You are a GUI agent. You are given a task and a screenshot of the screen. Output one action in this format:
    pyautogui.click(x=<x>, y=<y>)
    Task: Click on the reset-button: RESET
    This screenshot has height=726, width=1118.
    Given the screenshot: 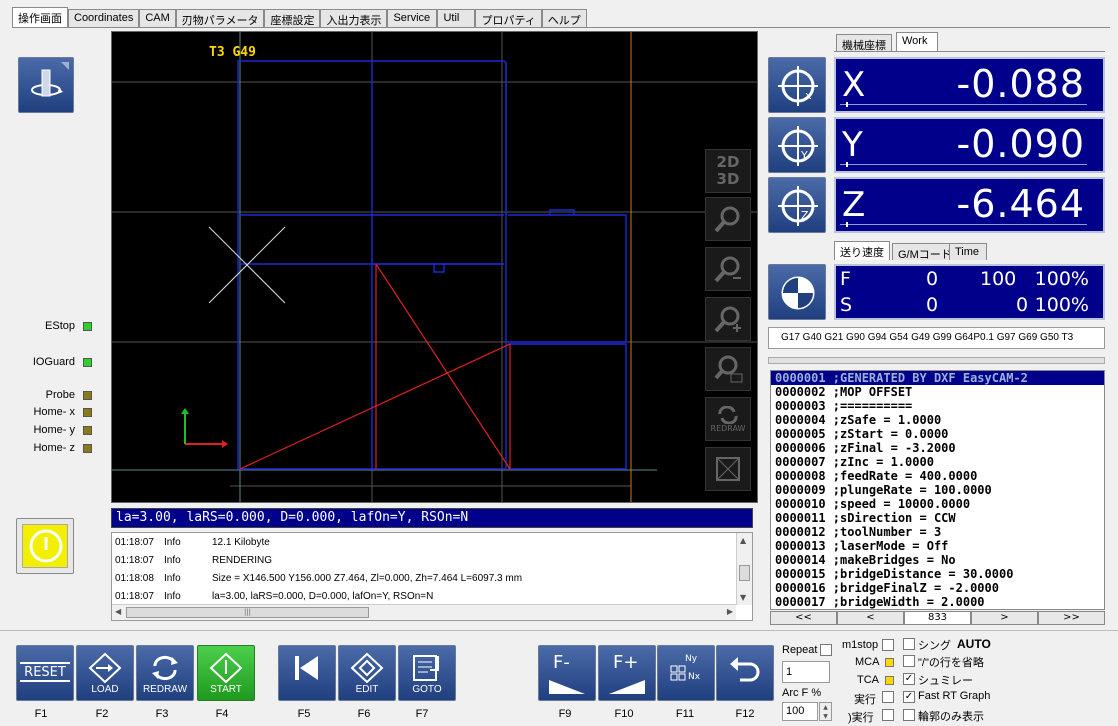 What is the action you would take?
    pyautogui.click(x=45, y=673)
    